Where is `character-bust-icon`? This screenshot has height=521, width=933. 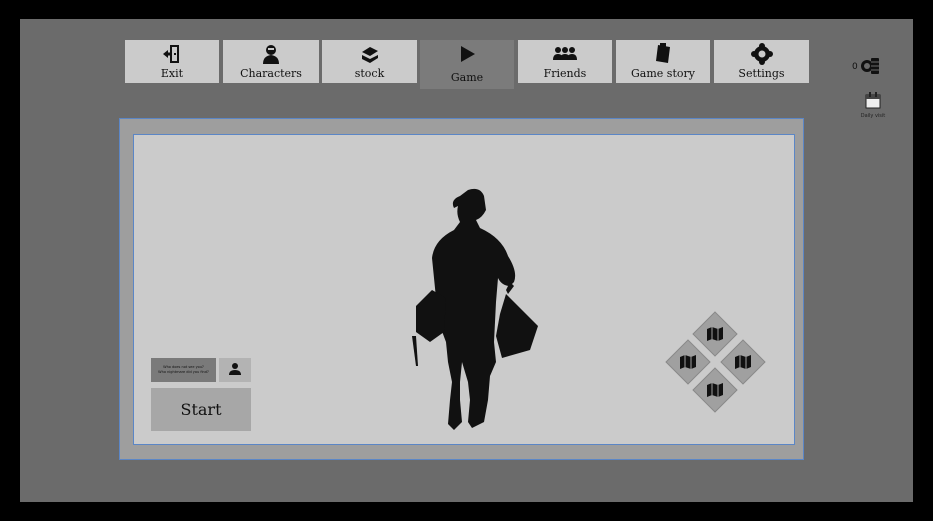 character-bust-icon is located at coordinates (271, 54).